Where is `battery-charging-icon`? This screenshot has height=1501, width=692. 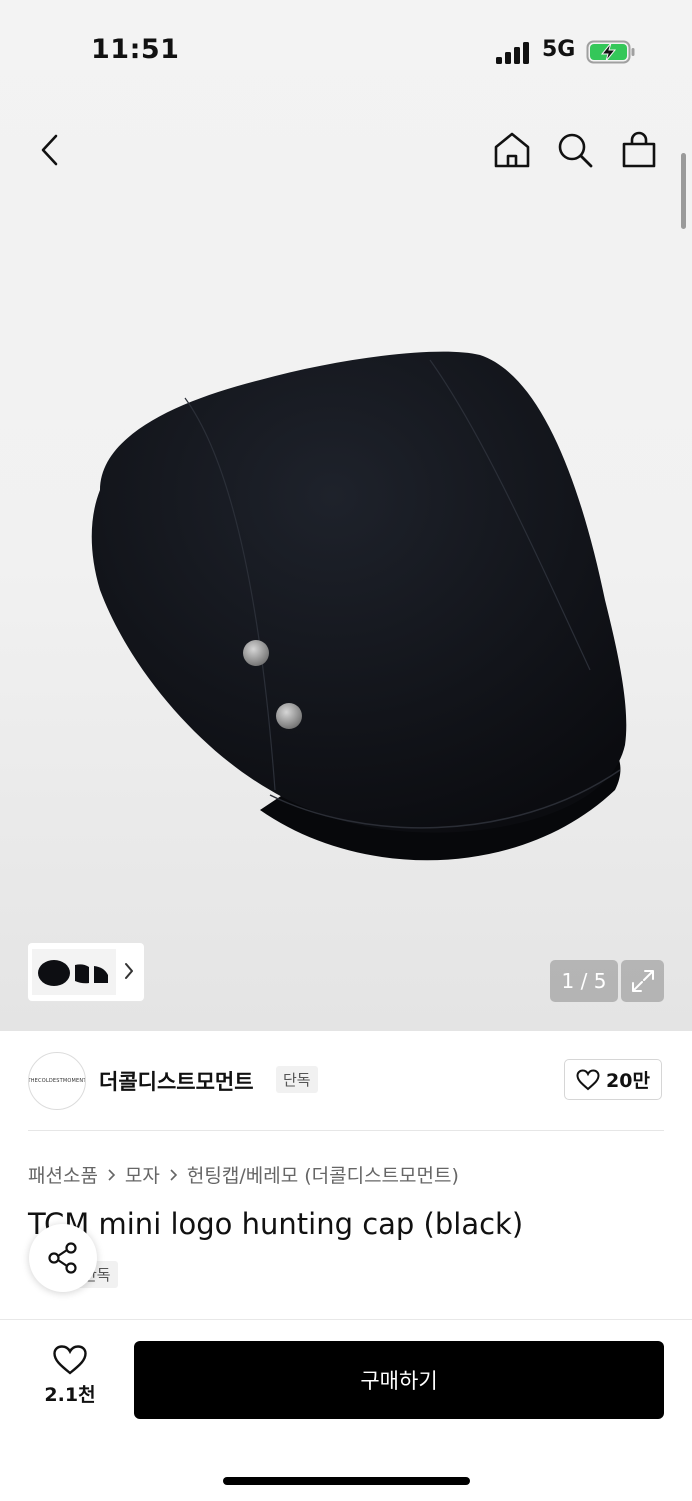 battery-charging-icon is located at coordinates (610, 52).